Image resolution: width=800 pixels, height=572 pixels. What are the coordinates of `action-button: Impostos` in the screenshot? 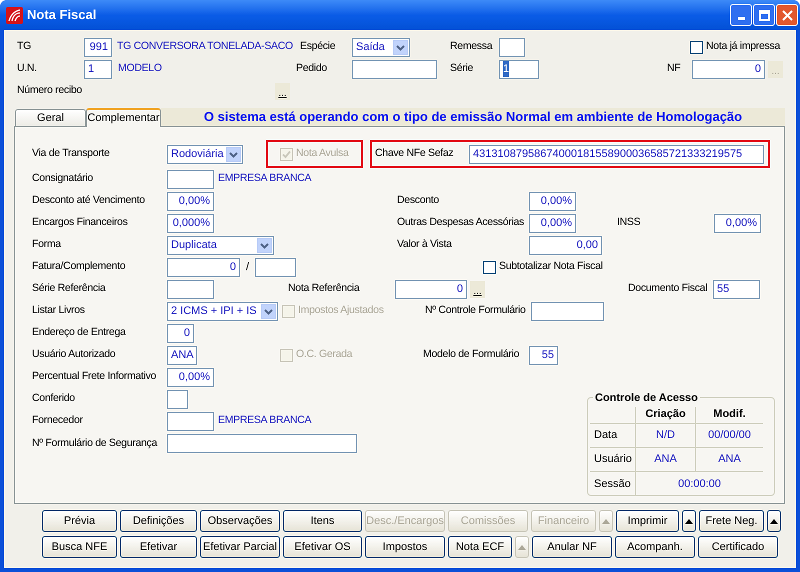 It's located at (405, 547).